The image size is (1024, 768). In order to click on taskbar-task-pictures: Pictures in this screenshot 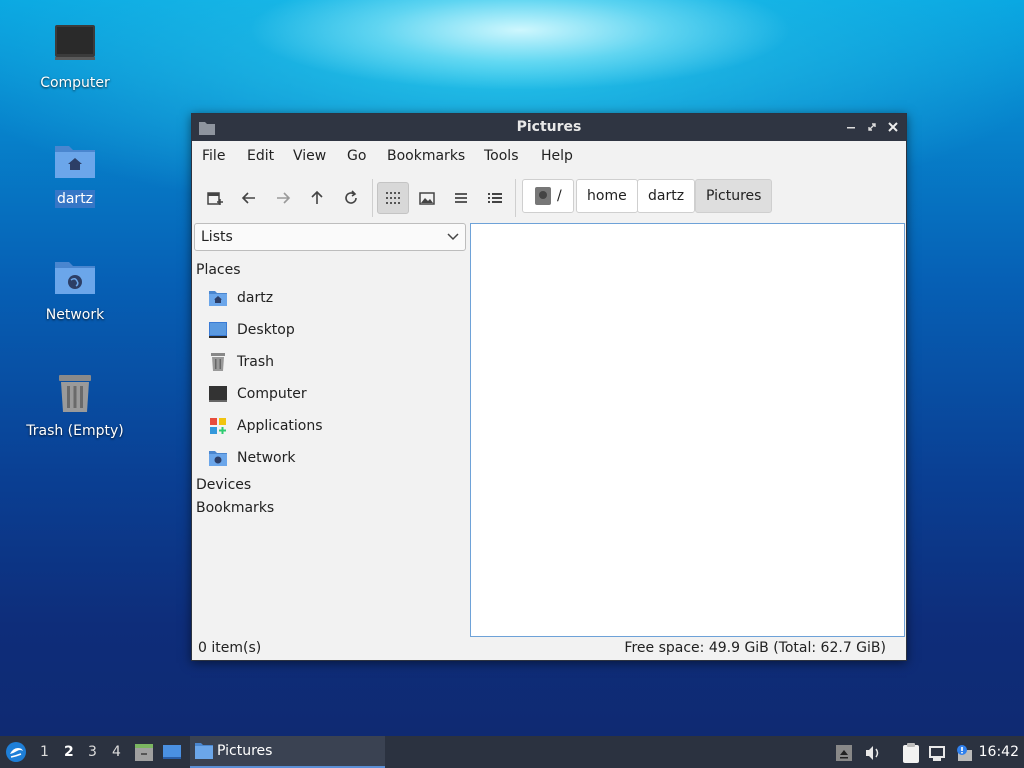, I will do `click(287, 752)`.